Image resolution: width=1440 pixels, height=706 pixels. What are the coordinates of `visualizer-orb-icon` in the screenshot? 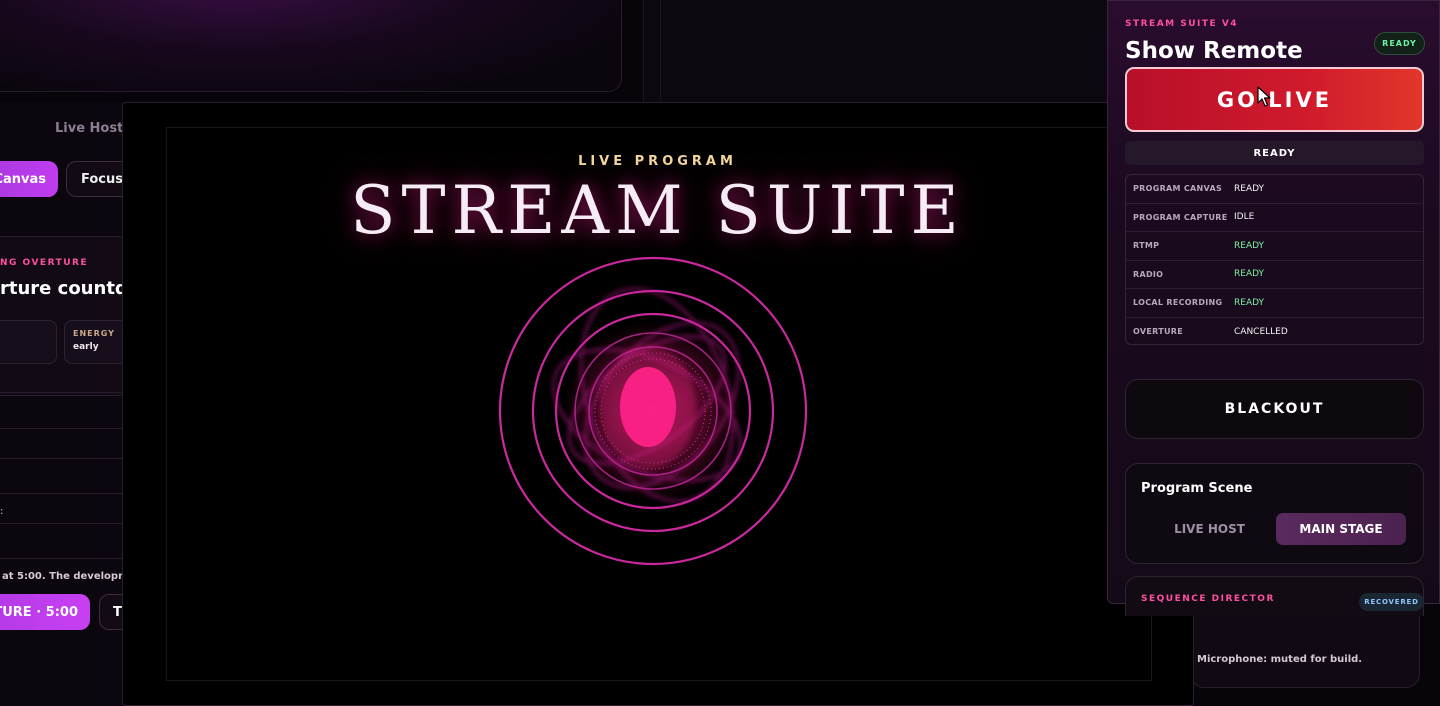 It's located at (653, 411).